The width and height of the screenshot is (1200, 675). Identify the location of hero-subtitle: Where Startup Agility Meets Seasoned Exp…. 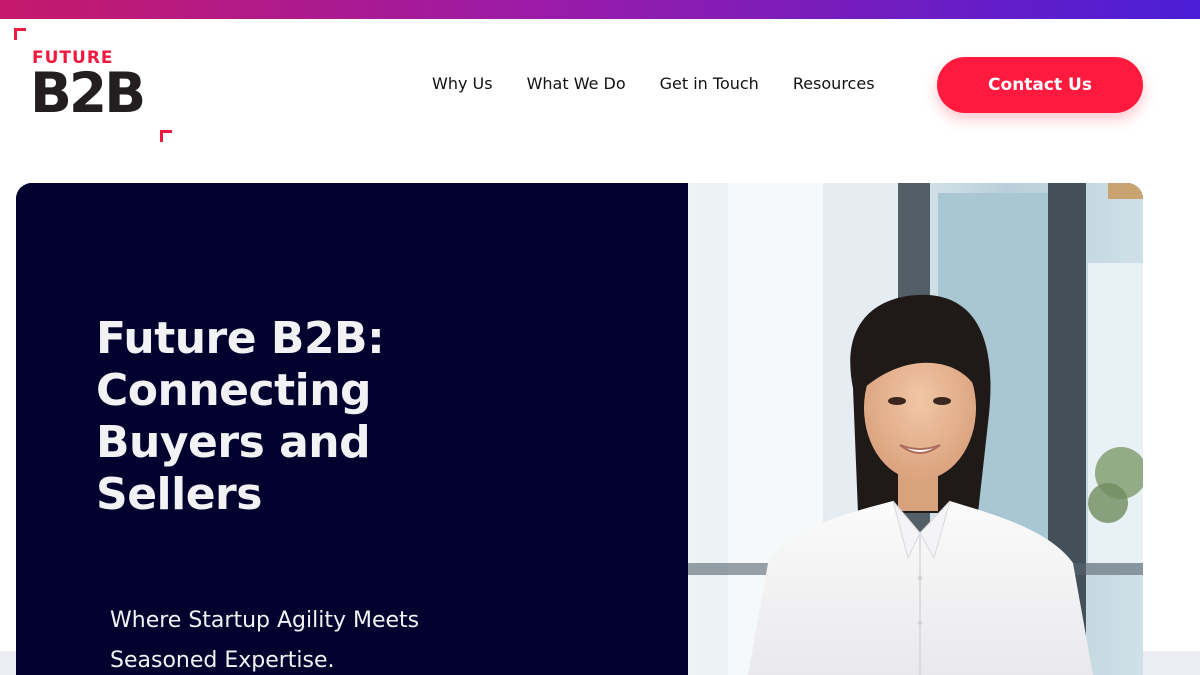
(265, 640).